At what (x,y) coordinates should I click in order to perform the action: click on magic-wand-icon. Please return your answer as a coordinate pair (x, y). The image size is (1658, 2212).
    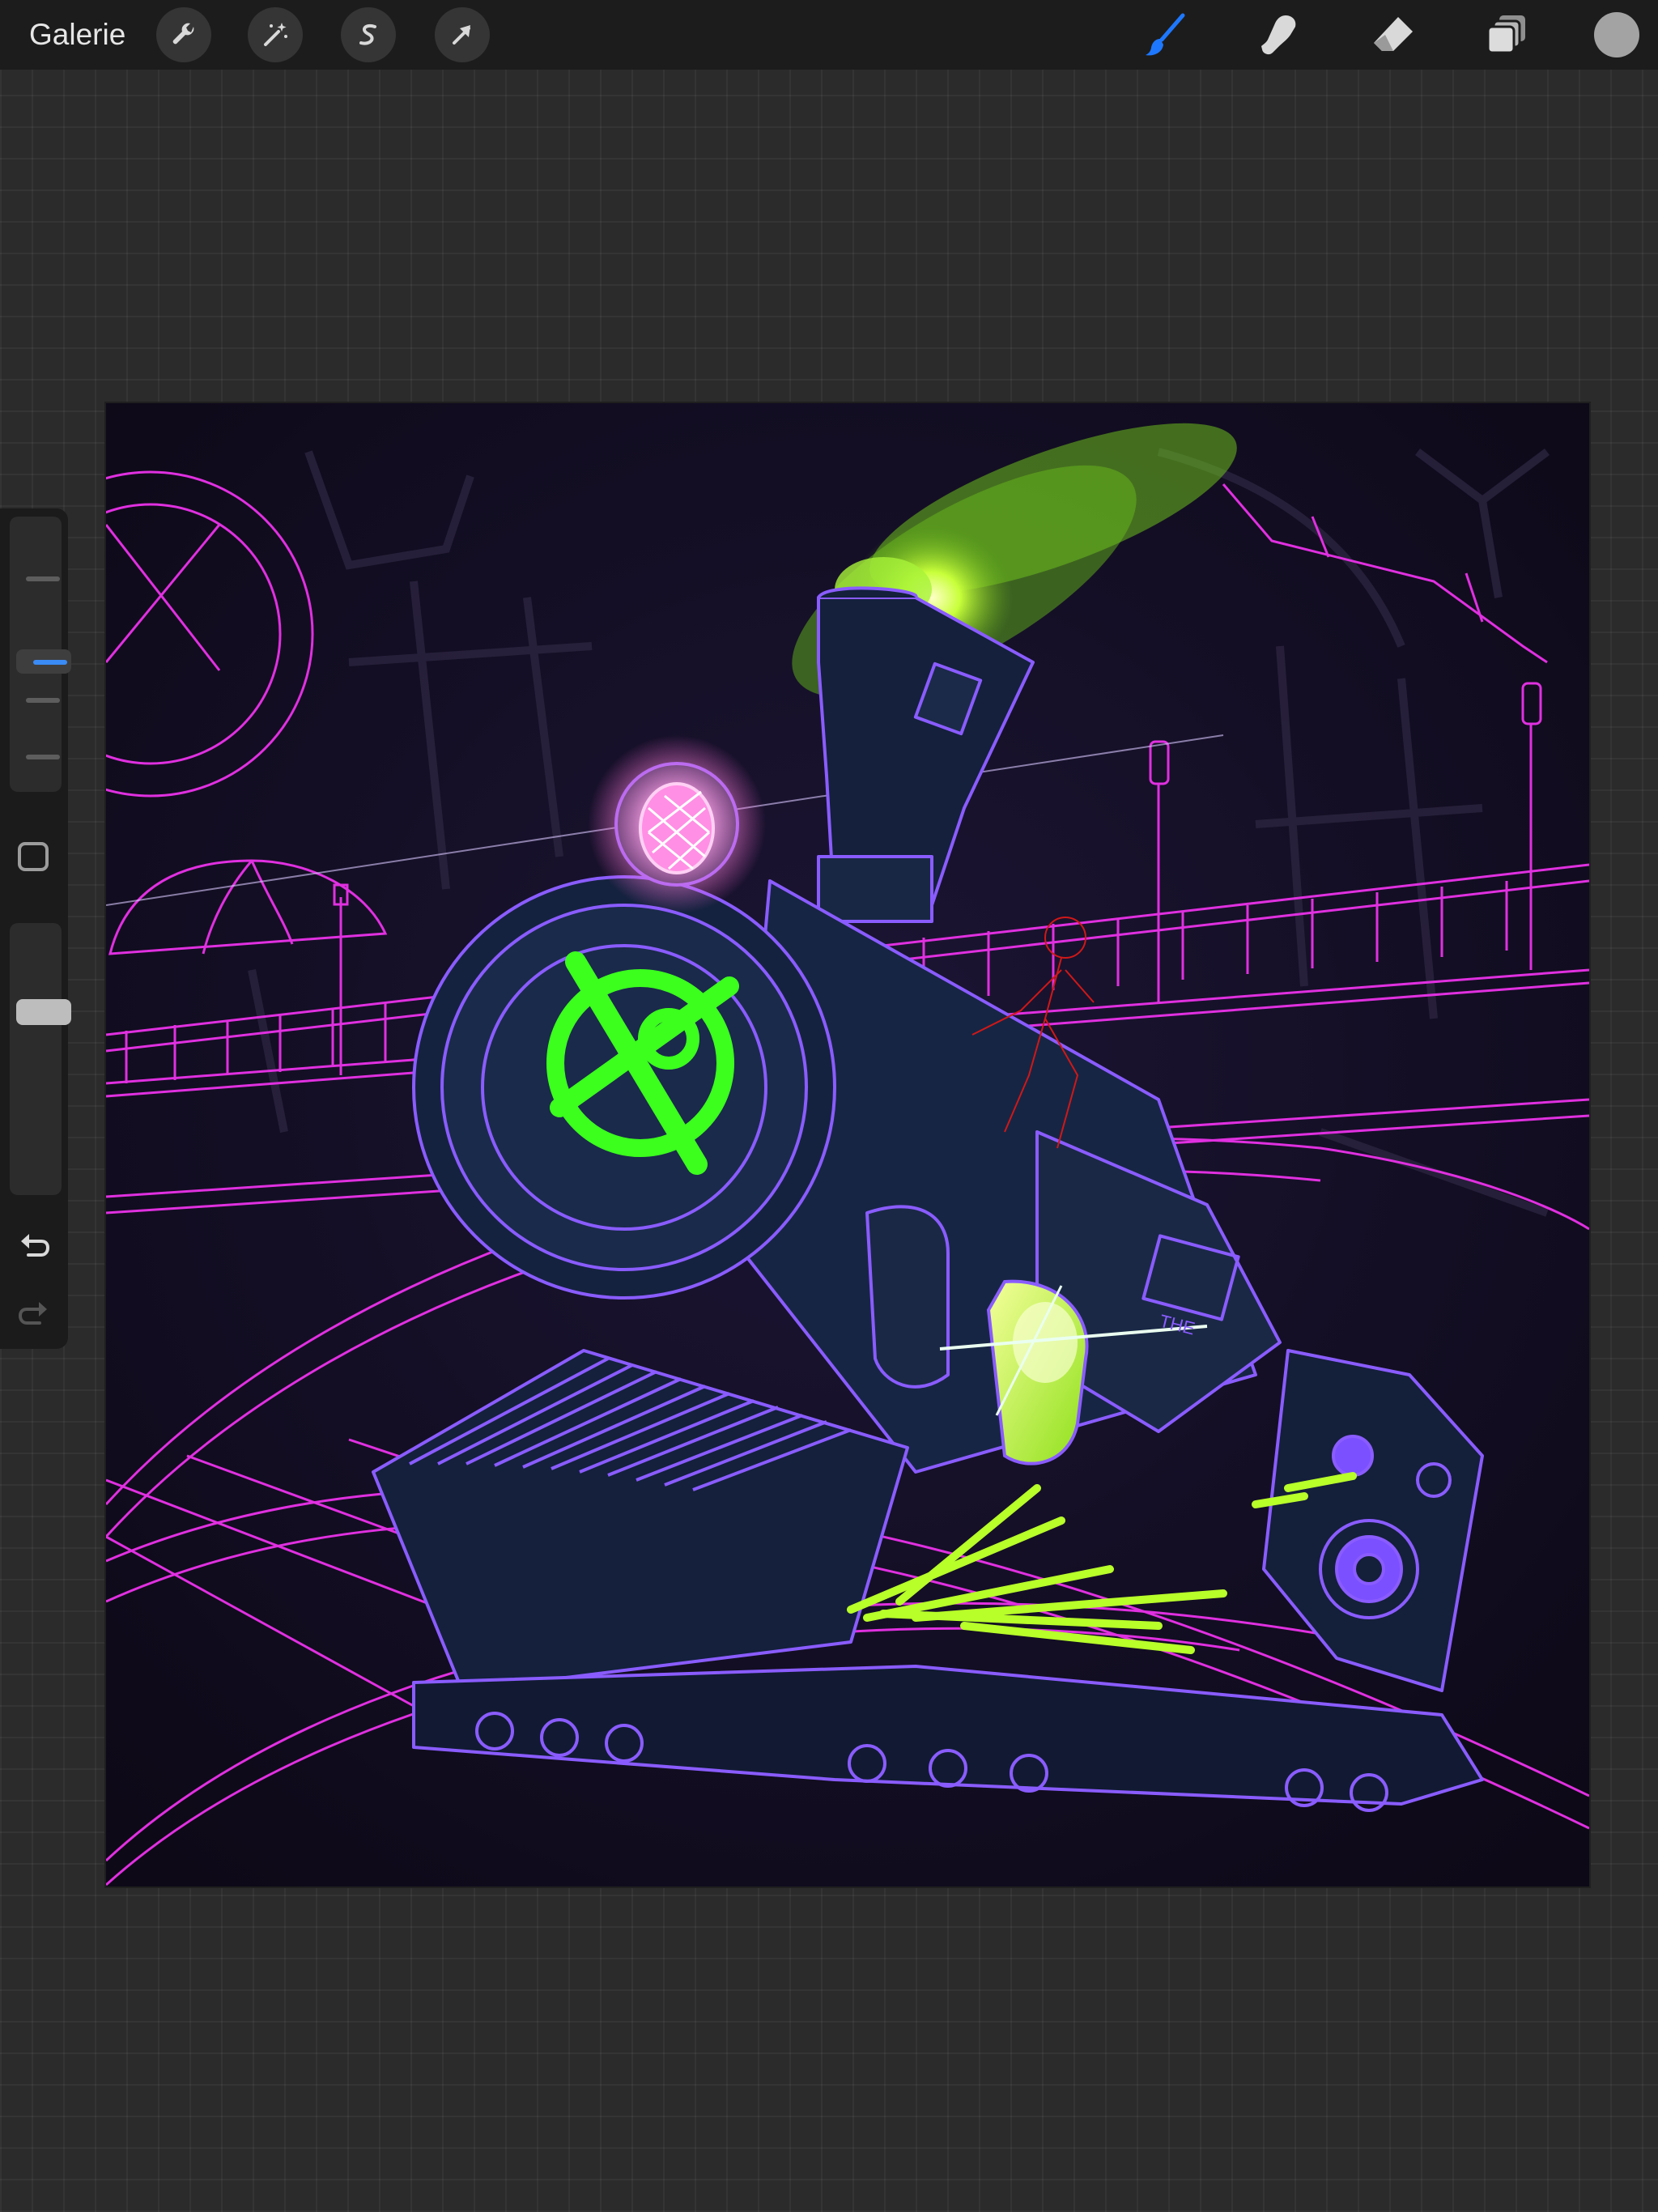
    Looking at the image, I should click on (275, 34).